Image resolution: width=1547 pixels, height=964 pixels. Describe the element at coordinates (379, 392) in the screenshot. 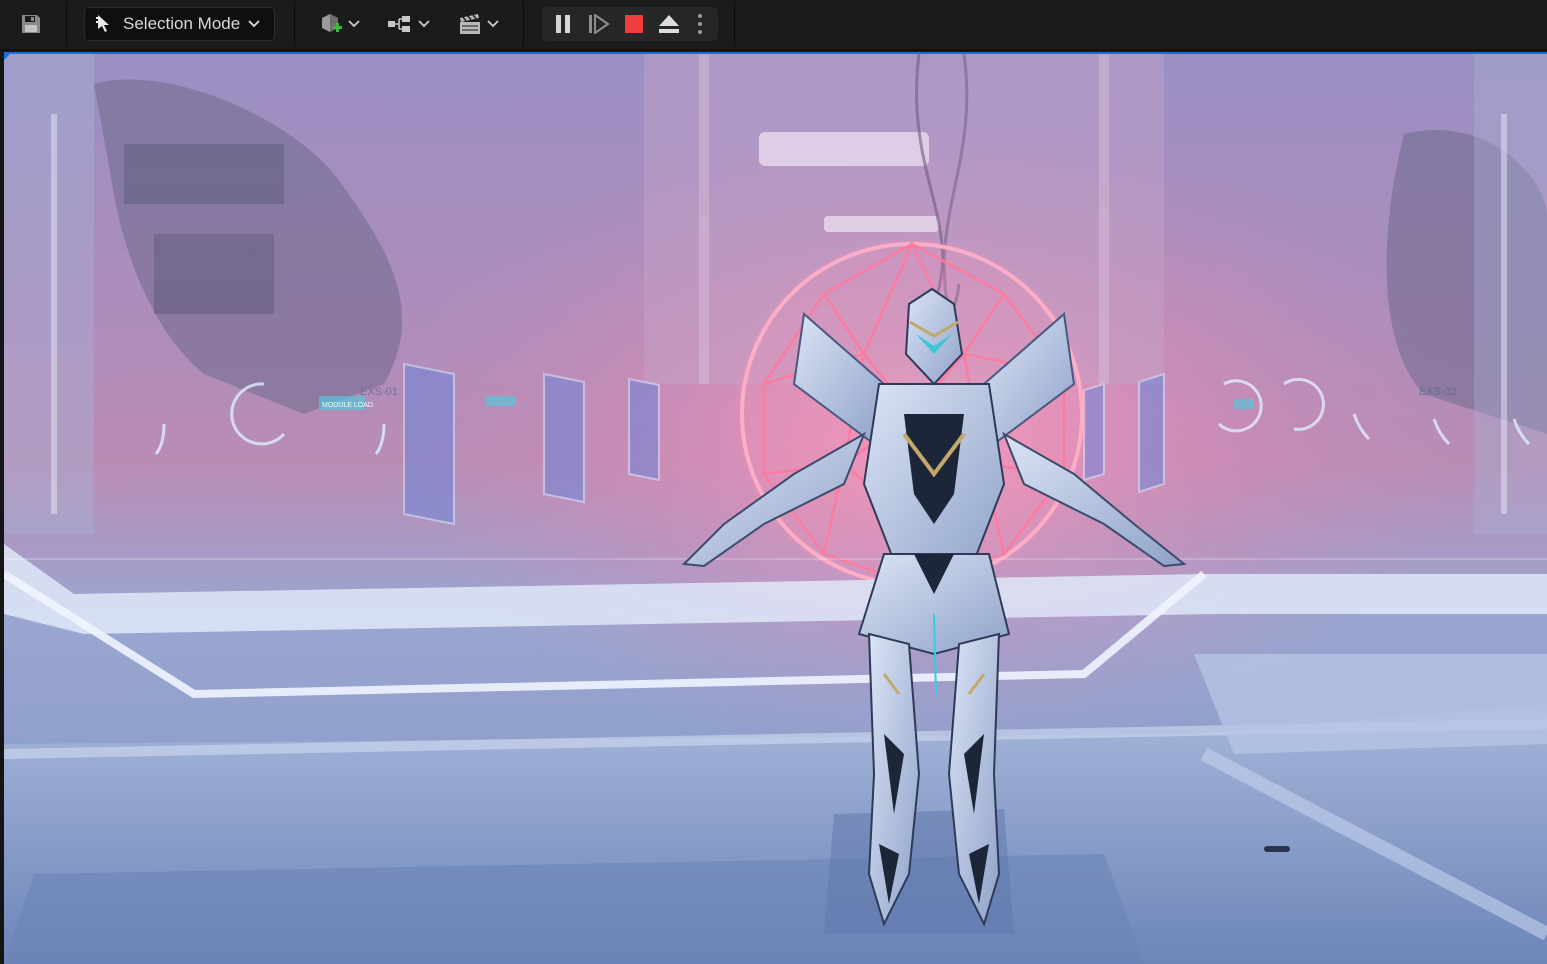

I see `sign-exs-01: EXS-01` at that location.